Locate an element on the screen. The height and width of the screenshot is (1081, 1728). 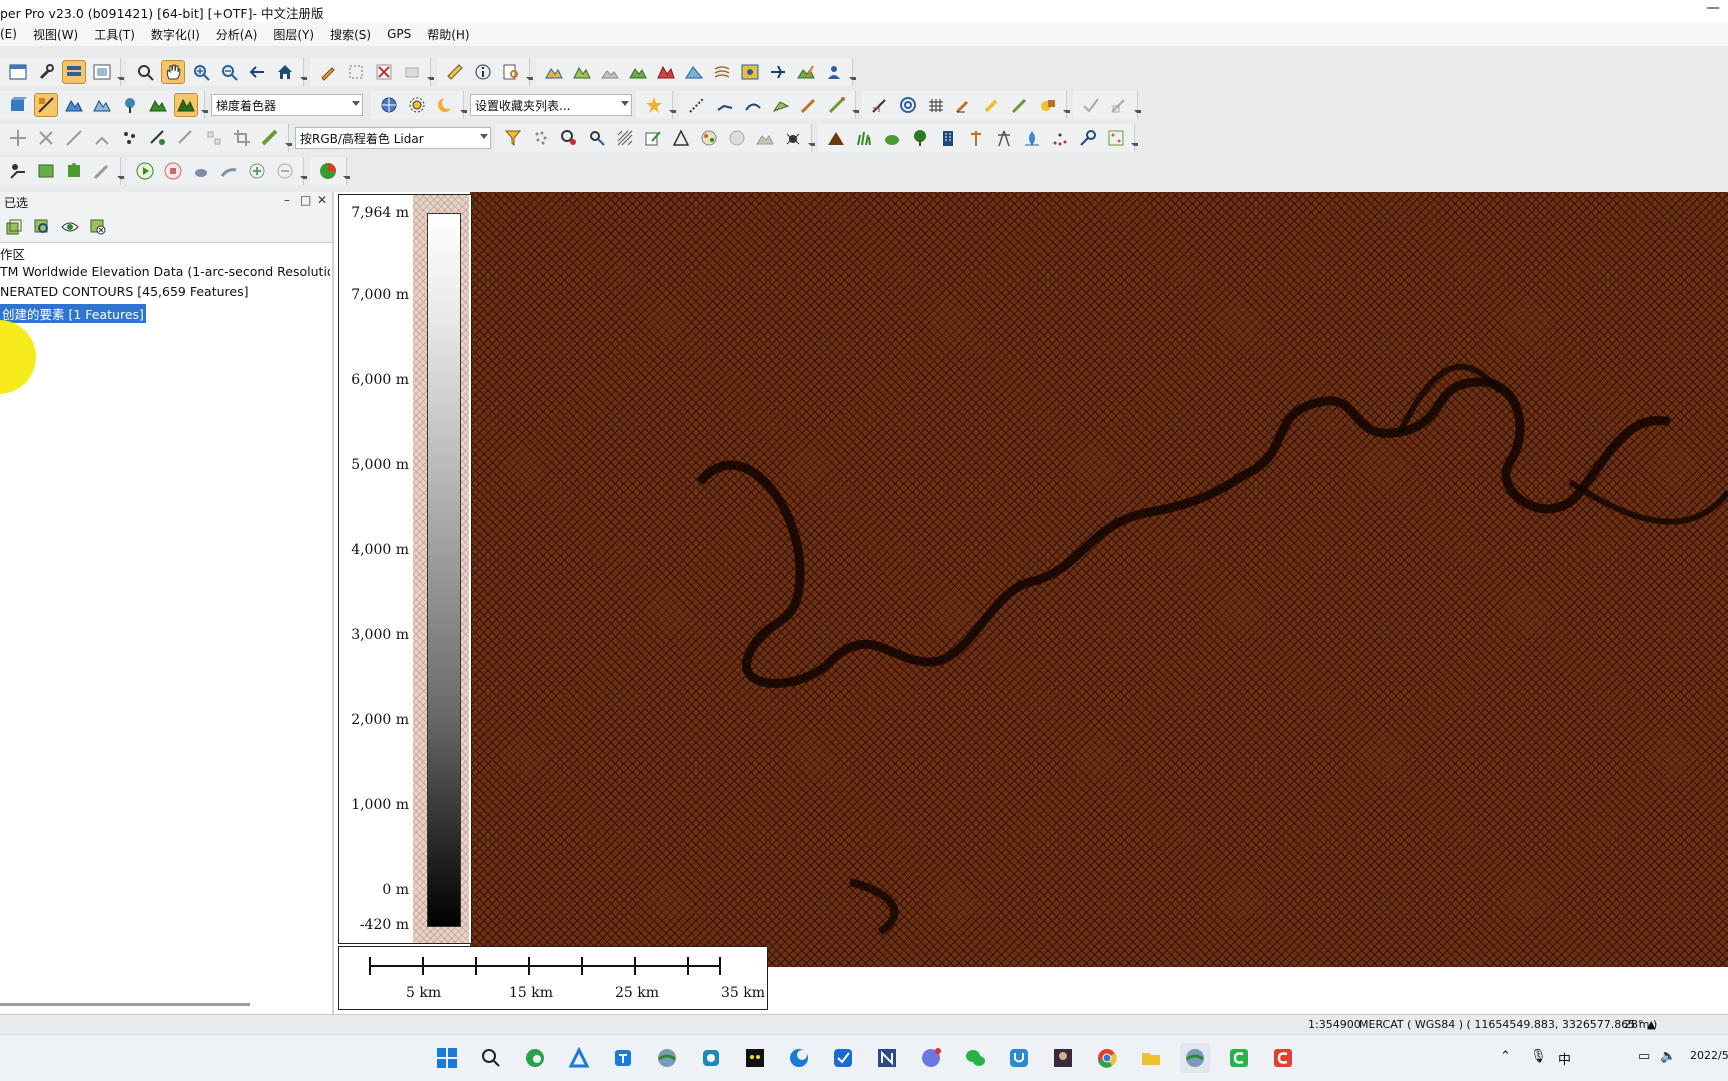
panel-maximize-button: □ is located at coordinates (305, 200).